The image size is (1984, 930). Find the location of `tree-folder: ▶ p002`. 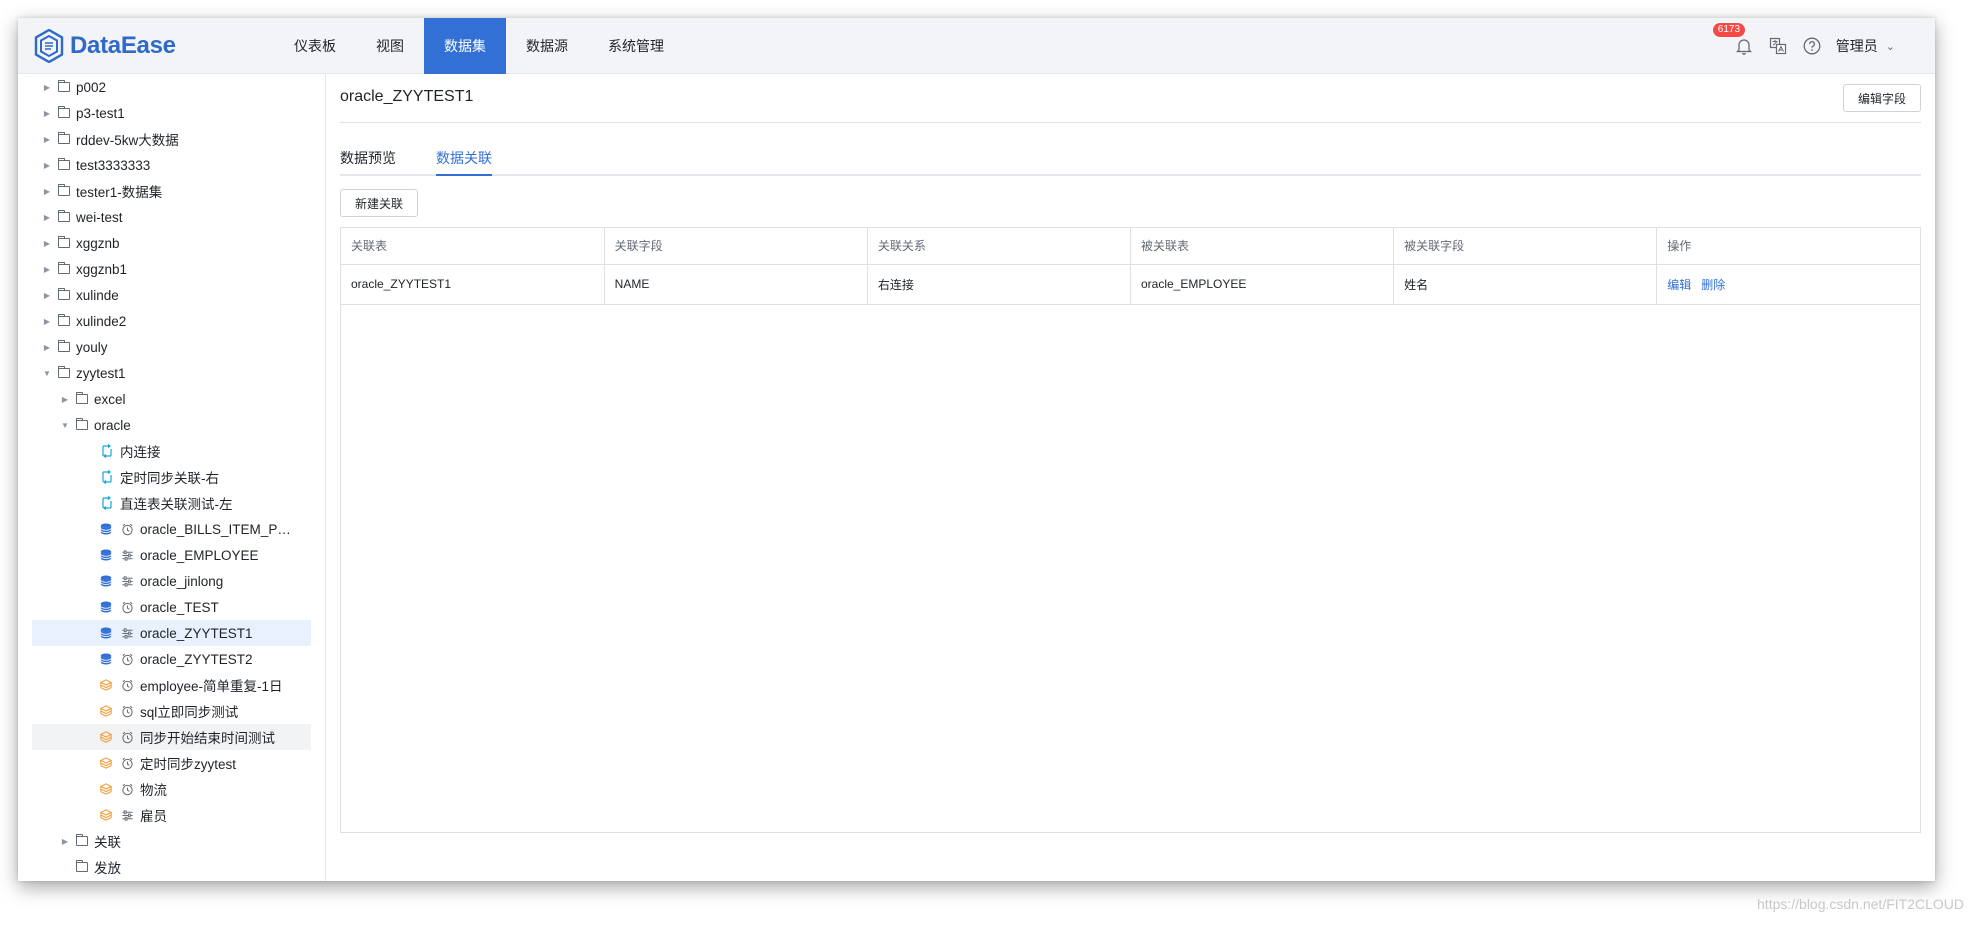

tree-folder: ▶ p002 is located at coordinates (171, 87).